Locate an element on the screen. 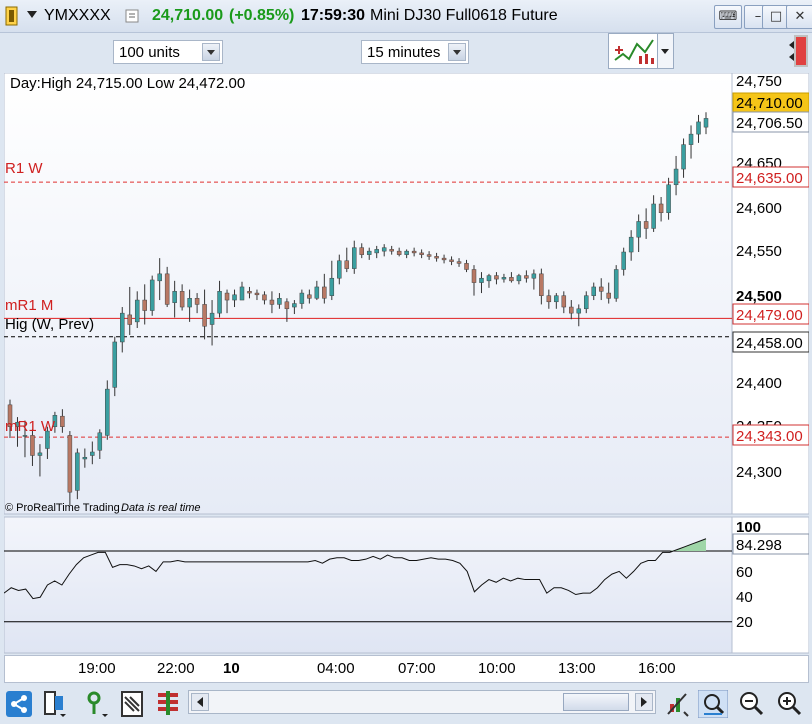 The height and width of the screenshot is (724, 812). zoom-in-icon is located at coordinates (789, 704).